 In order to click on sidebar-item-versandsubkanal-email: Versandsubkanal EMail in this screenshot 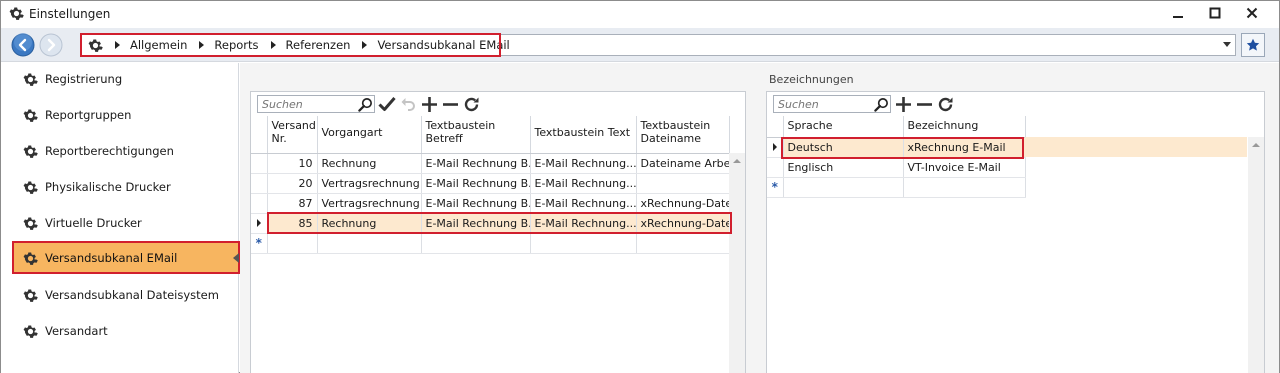, I will do `click(126, 258)`.